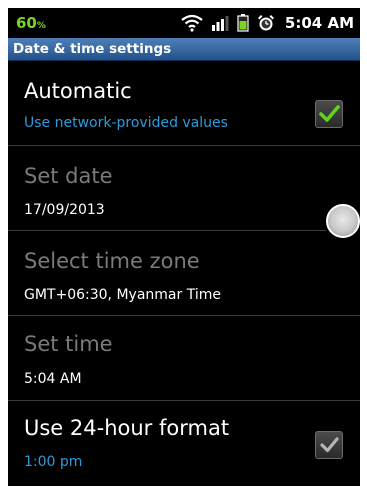 The image size is (367, 493). Describe the element at coordinates (68, 344) in the screenshot. I see `setting-set-time-title: Set time` at that location.